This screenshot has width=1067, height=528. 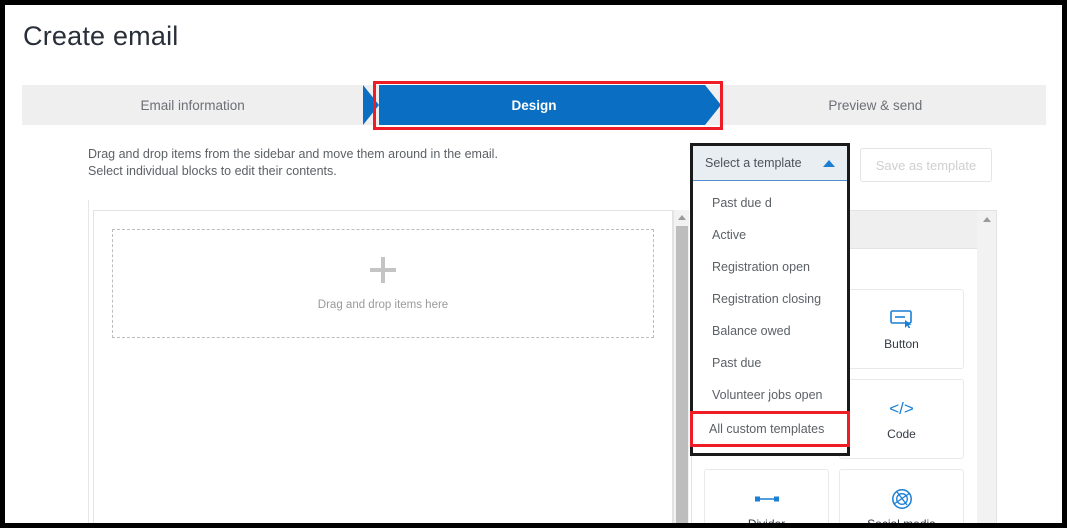 What do you see at coordinates (383, 283) in the screenshot?
I see `canvas-dropzone: Drag and drop items here` at bounding box center [383, 283].